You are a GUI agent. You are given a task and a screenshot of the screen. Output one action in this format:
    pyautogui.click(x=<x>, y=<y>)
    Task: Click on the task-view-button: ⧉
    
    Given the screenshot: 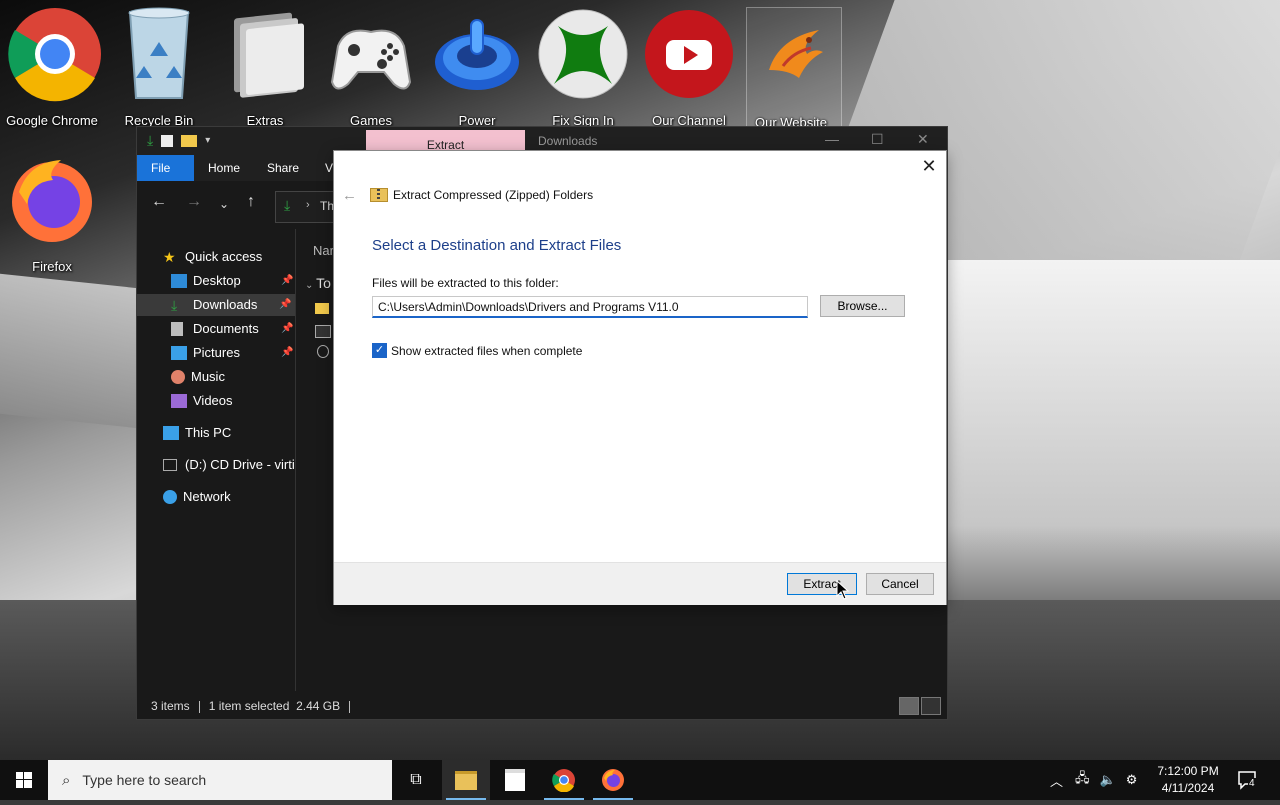 What is the action you would take?
    pyautogui.click(x=416, y=780)
    